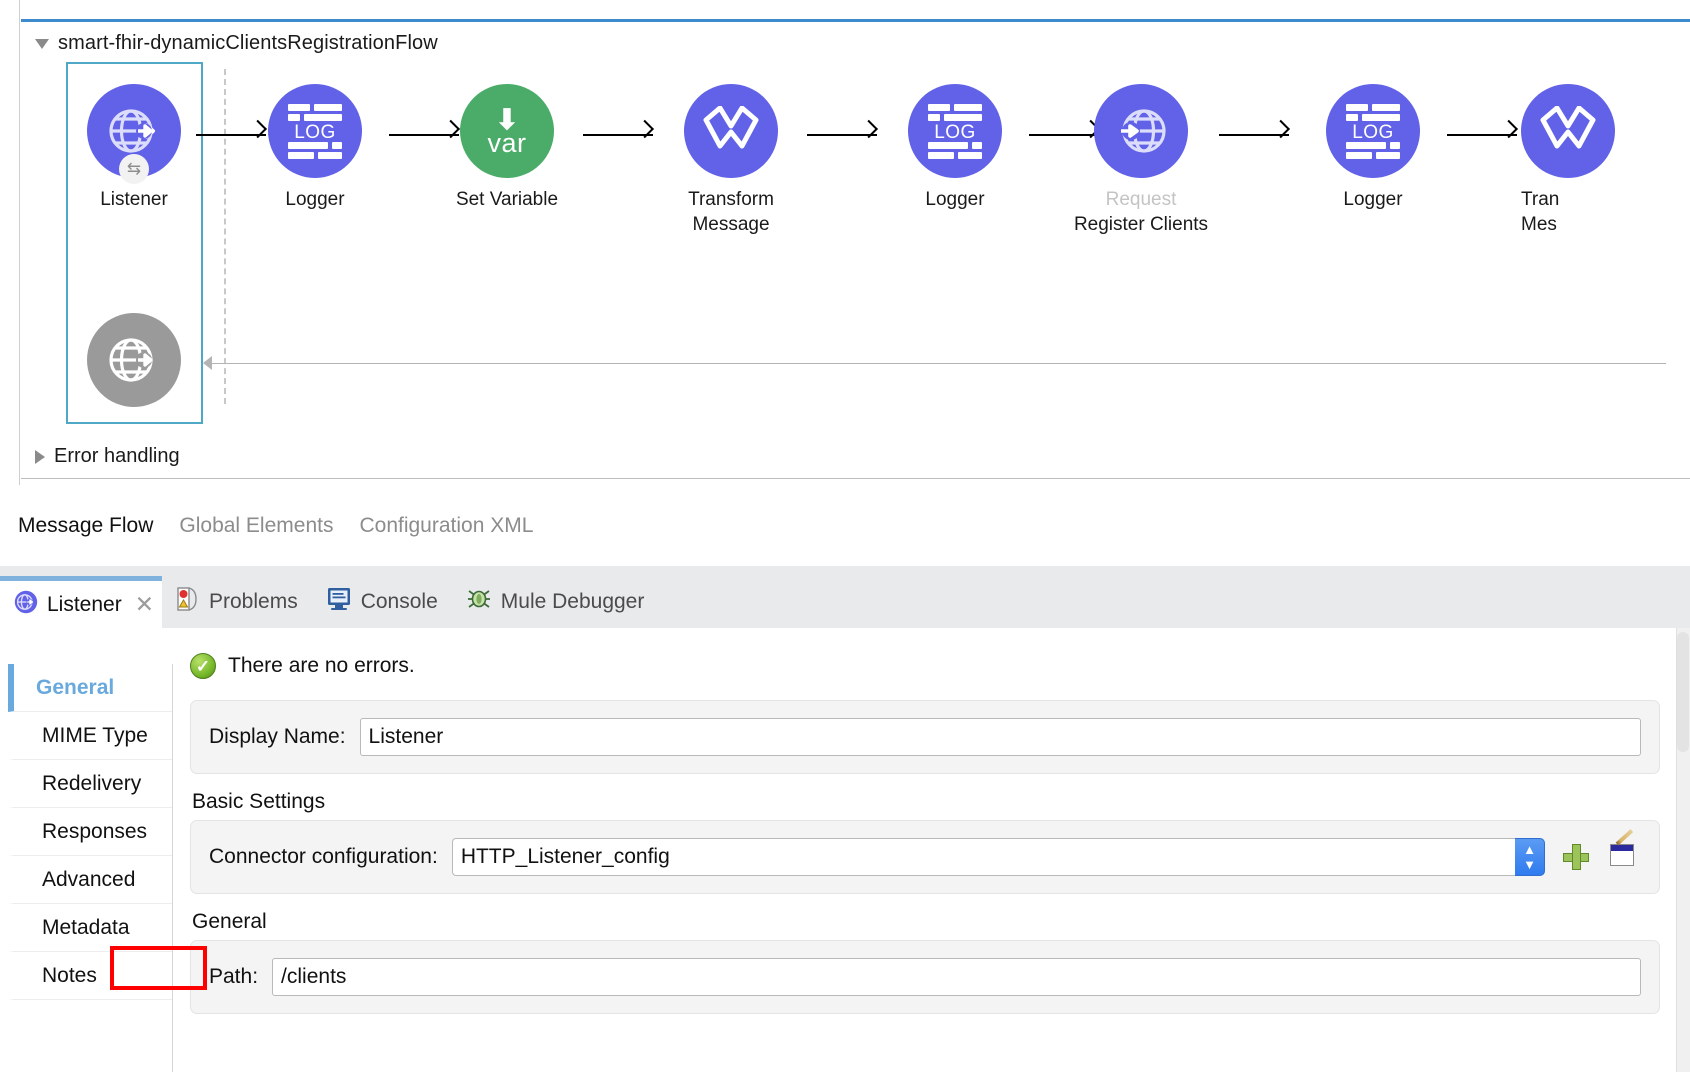 Image resolution: width=1690 pixels, height=1072 pixels. I want to click on flow-node-logger-3: LOG Logger, so click(1373, 148).